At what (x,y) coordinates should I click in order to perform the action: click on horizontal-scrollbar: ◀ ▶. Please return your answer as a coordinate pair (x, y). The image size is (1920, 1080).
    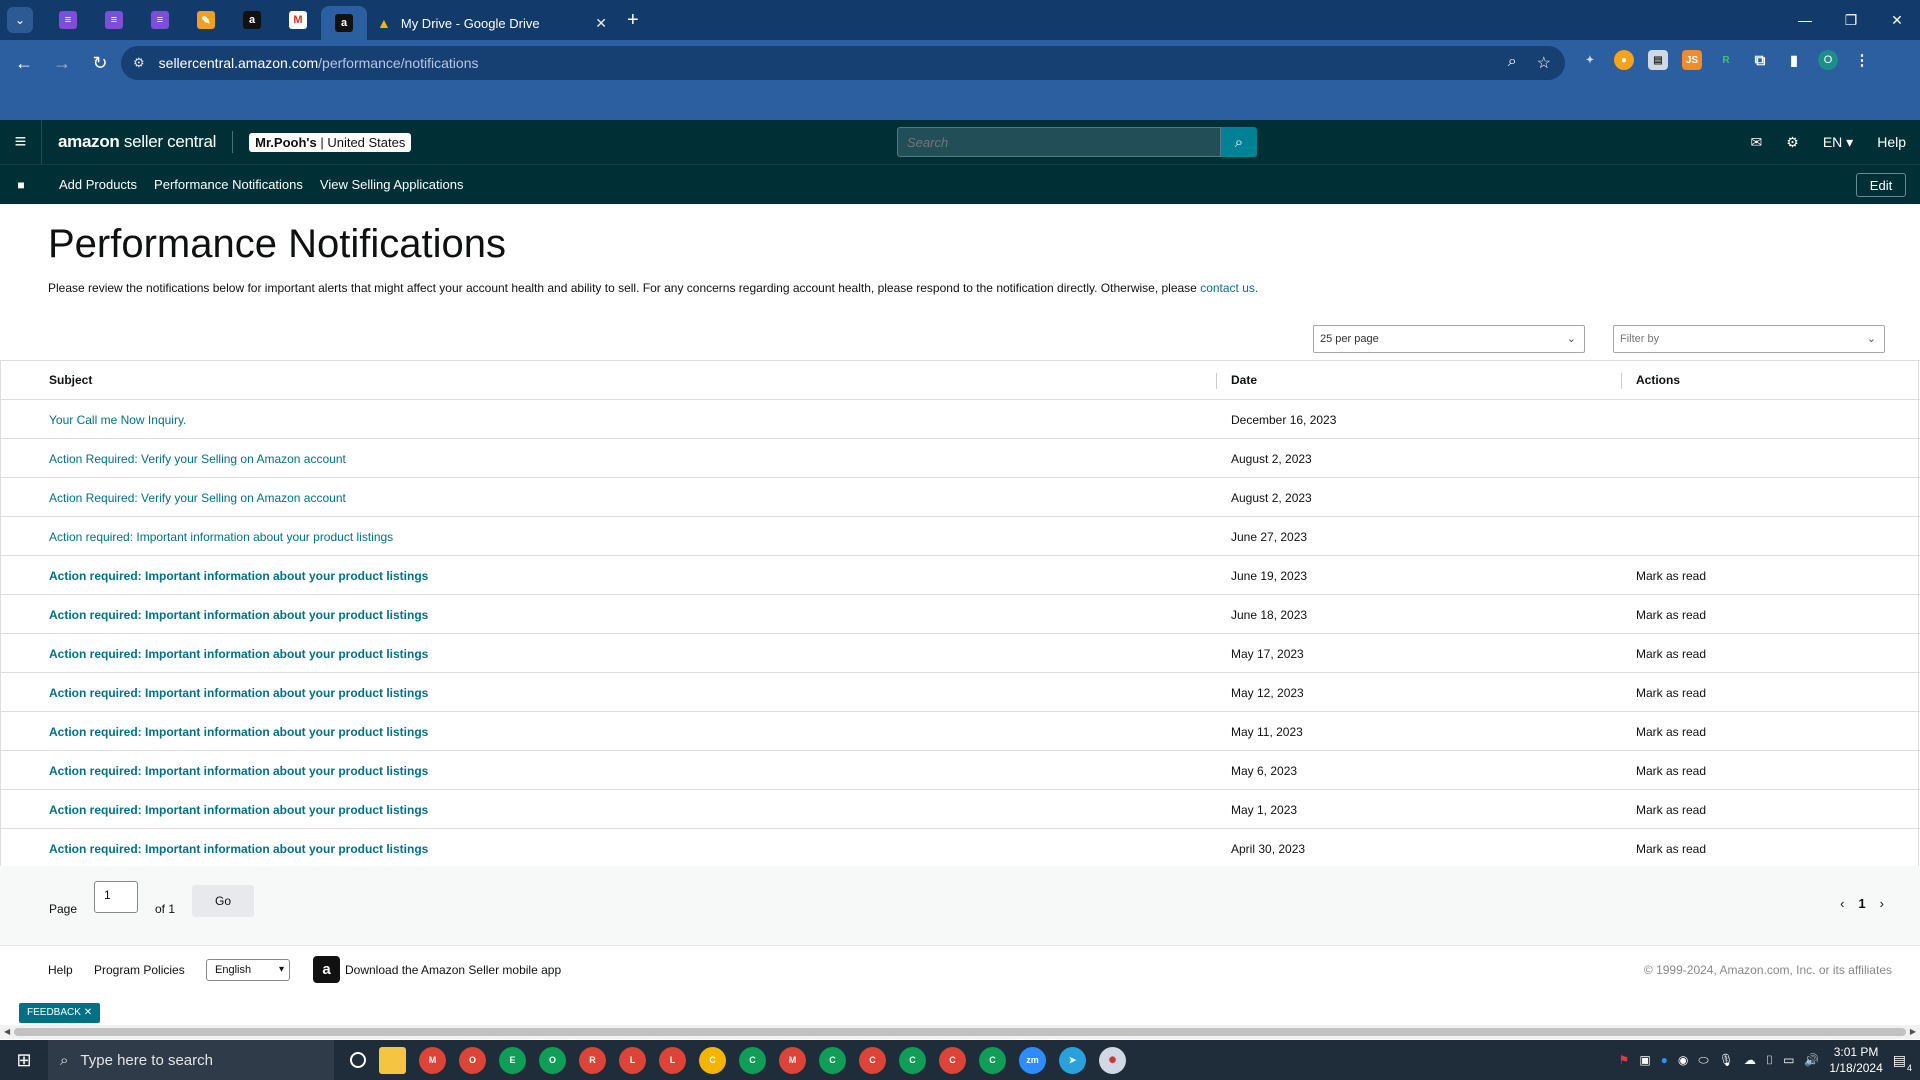
    Looking at the image, I should click on (960, 1032).